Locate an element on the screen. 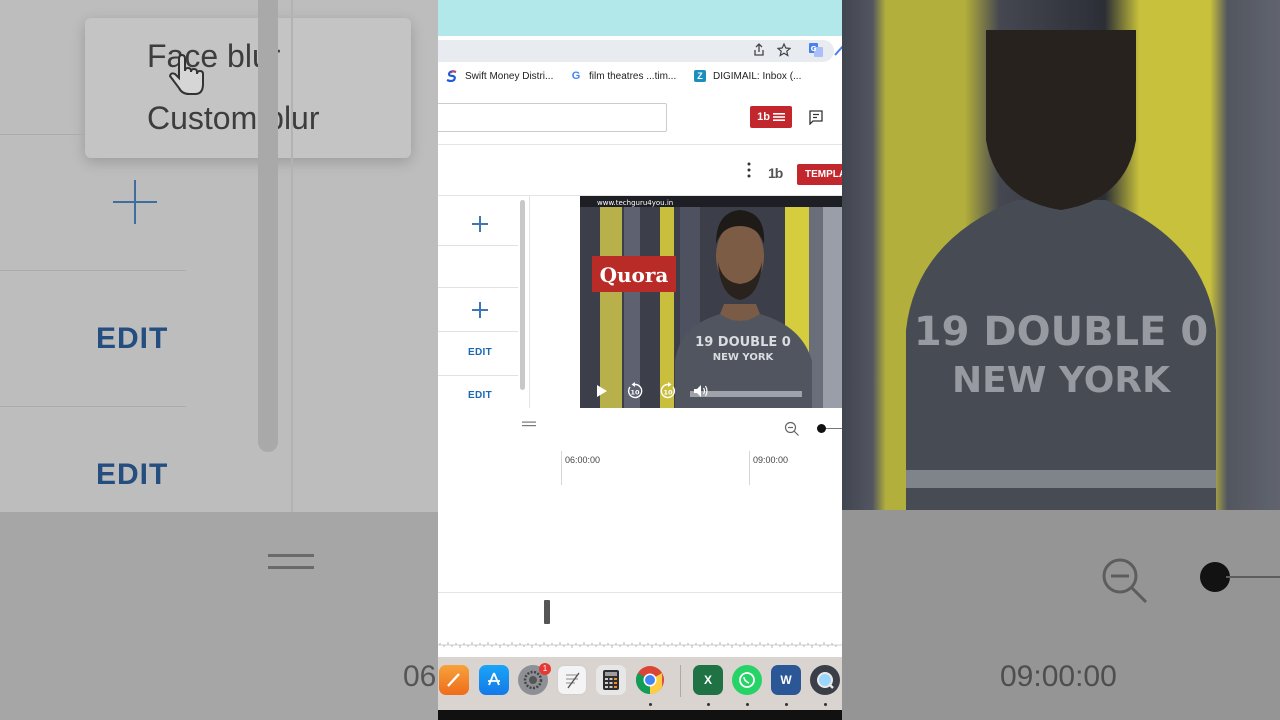 This screenshot has height=720, width=1280. play-icon is located at coordinates (602, 391).